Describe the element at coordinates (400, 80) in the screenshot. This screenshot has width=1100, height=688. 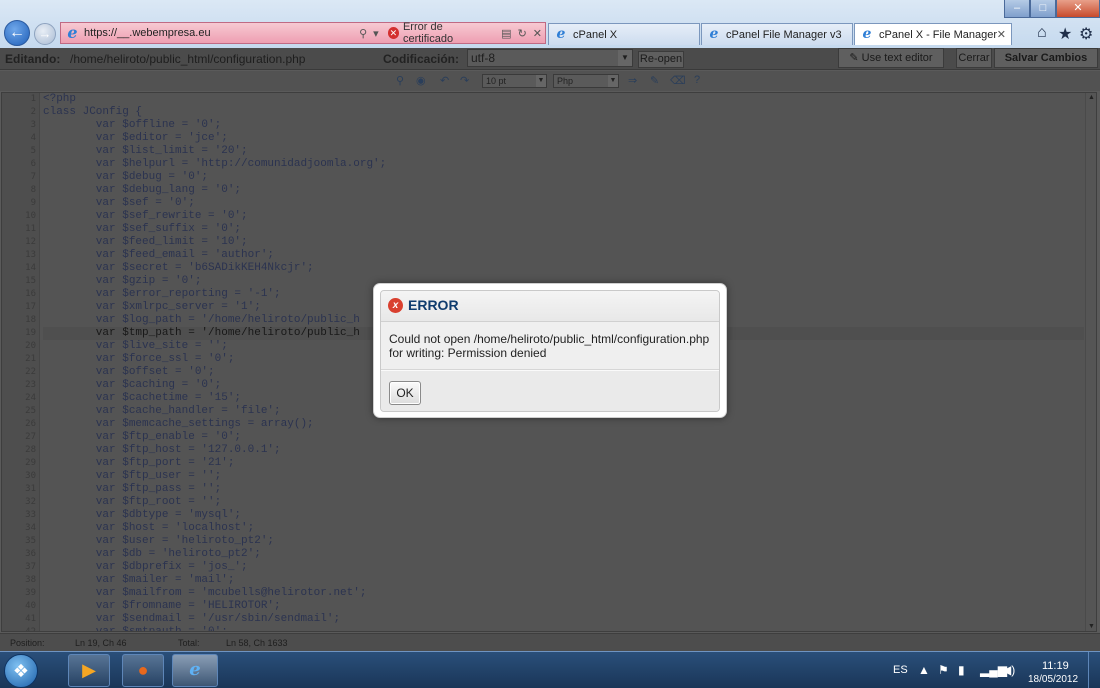
I see `find-icon: ⚲` at that location.